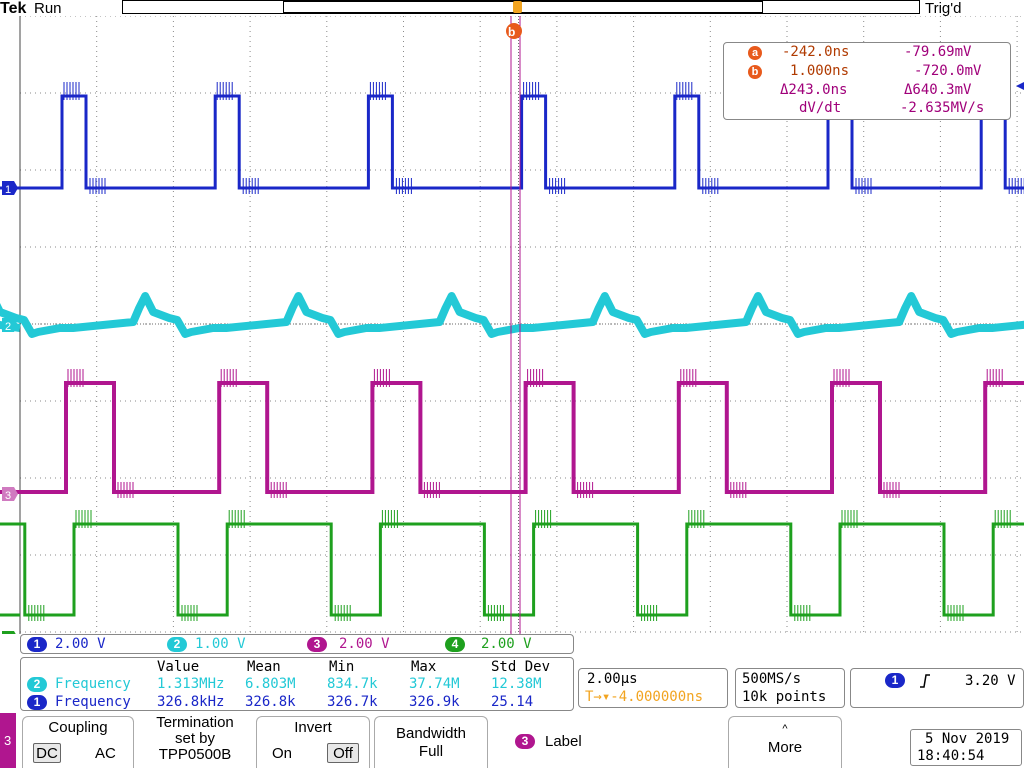  I want to click on cursor-b-marker-icon: b, so click(514, 31).